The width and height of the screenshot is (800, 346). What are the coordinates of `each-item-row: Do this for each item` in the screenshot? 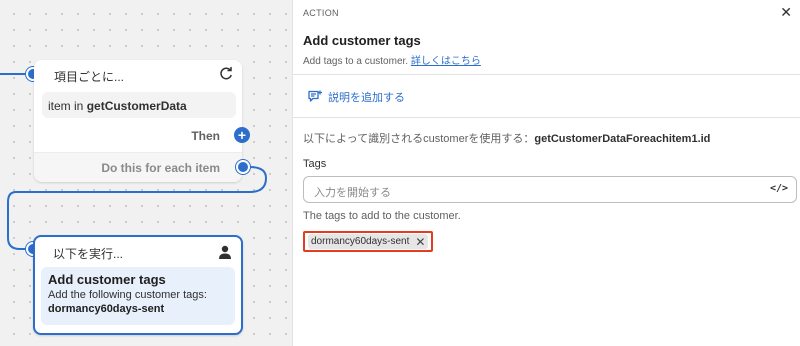 It's located at (138, 167).